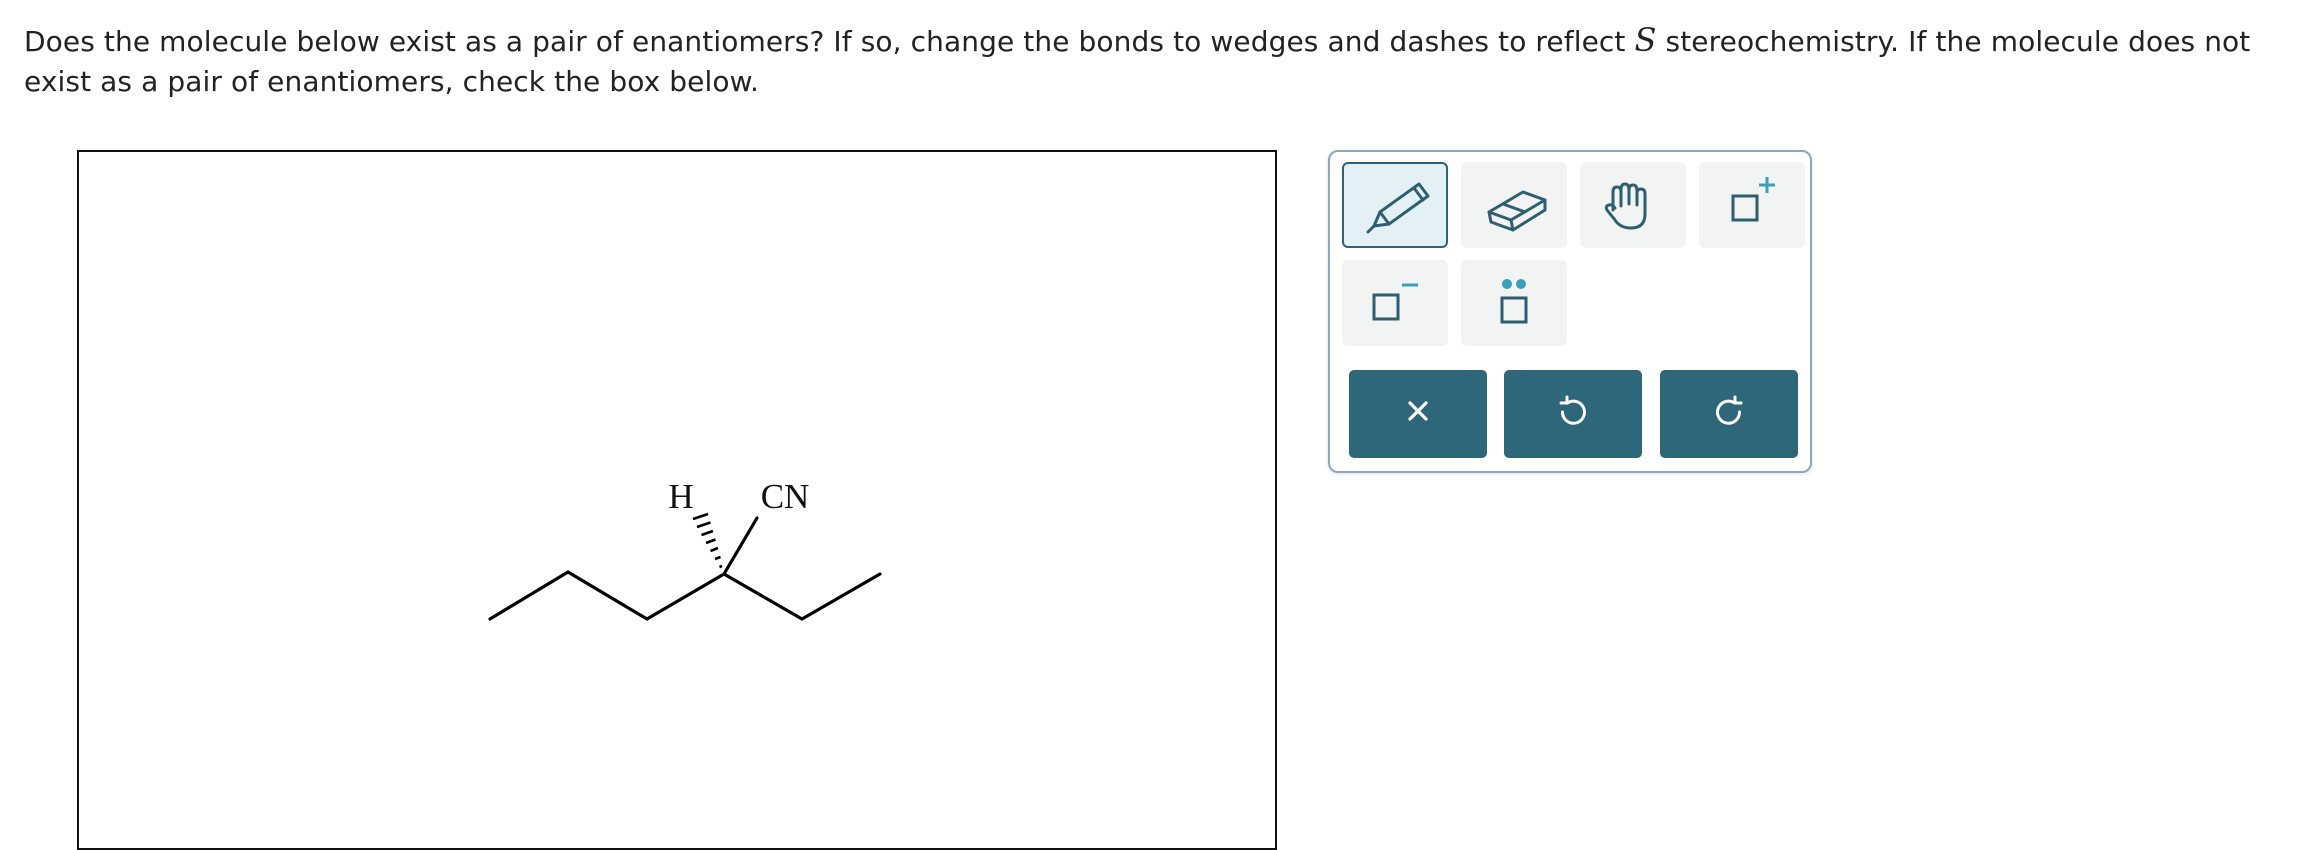 This screenshot has height=850, width=2316. What do you see at coordinates (1418, 411) in the screenshot?
I see `close-icon` at bounding box center [1418, 411].